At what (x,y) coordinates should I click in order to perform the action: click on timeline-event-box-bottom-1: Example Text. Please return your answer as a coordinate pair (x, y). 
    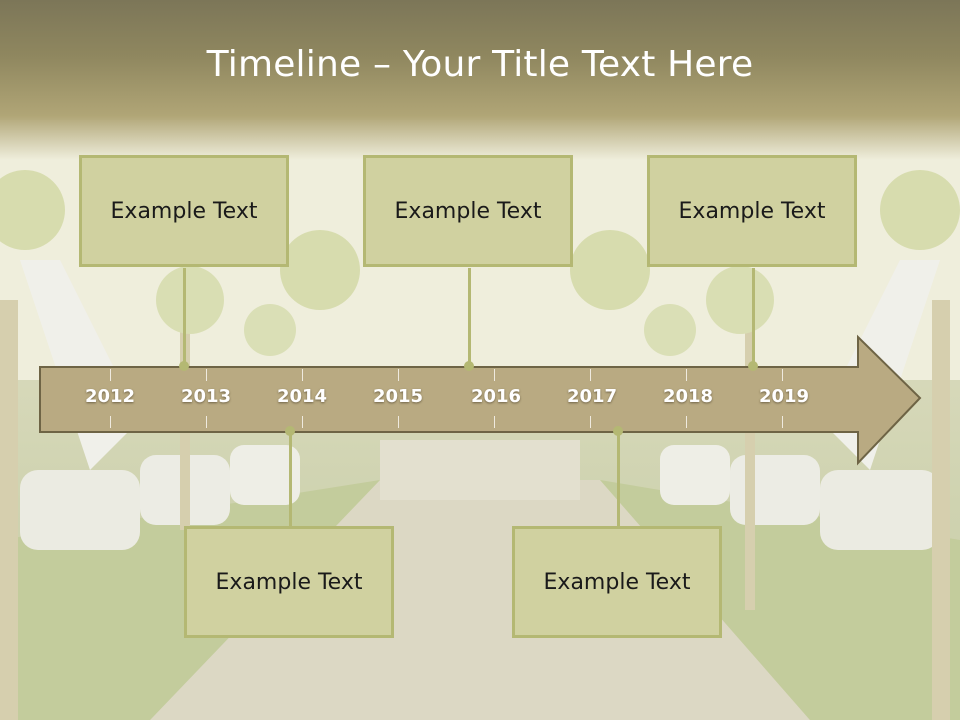
    Looking at the image, I should click on (289, 582).